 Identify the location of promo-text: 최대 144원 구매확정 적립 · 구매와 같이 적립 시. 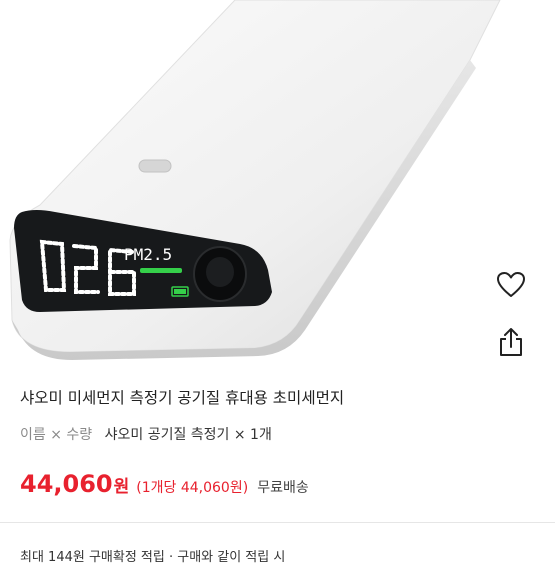
(153, 557).